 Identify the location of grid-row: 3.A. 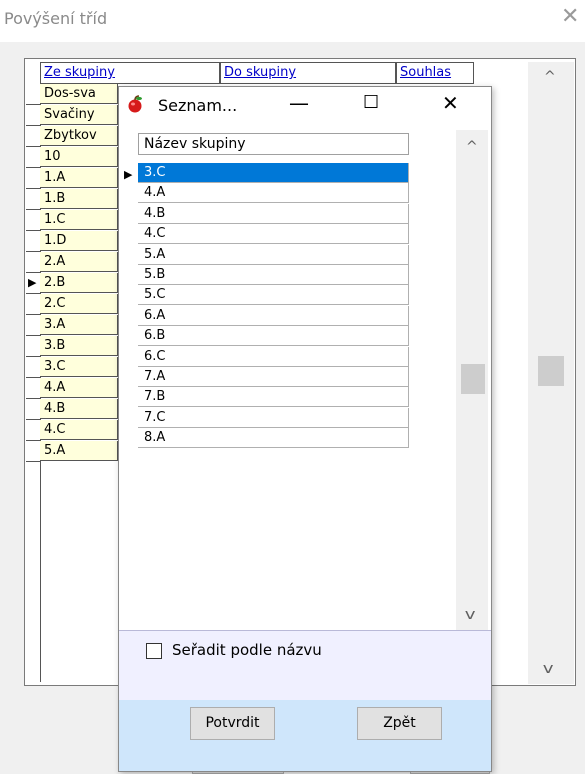
(79, 325).